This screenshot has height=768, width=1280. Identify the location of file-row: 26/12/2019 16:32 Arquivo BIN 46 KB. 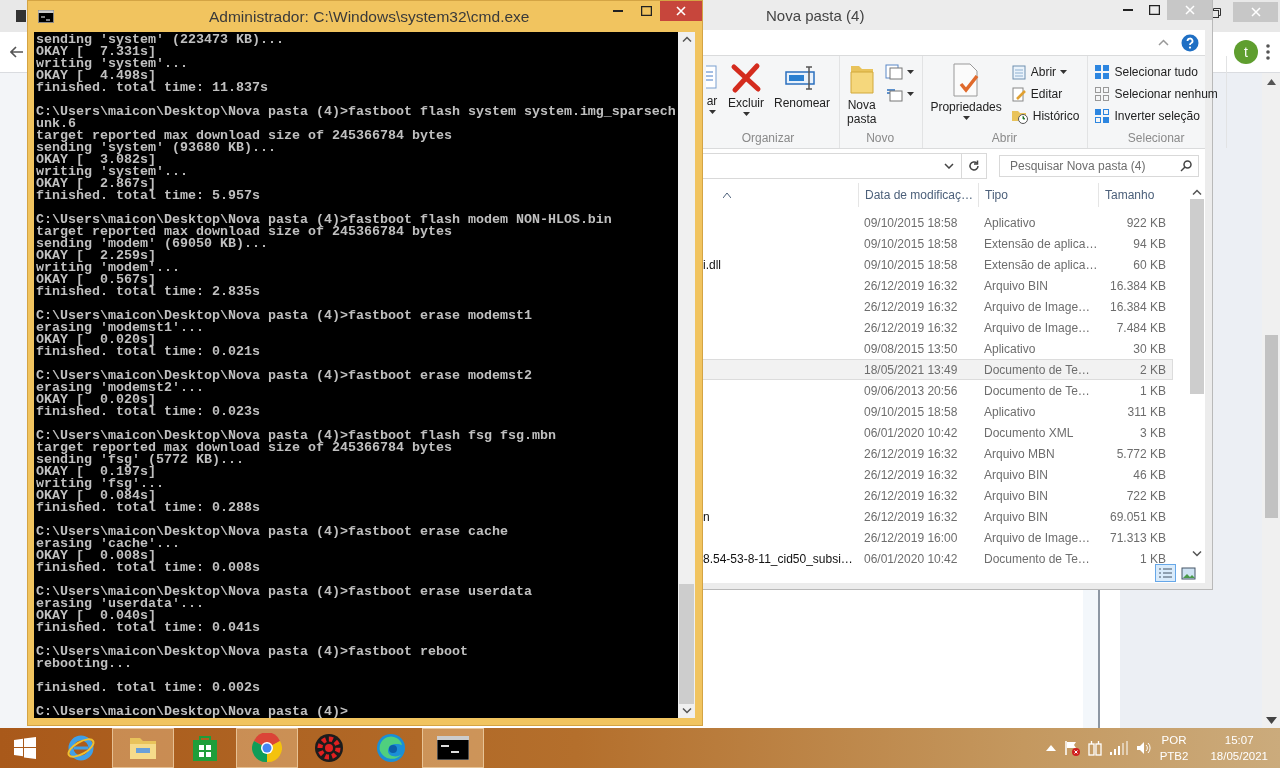
(938, 474).